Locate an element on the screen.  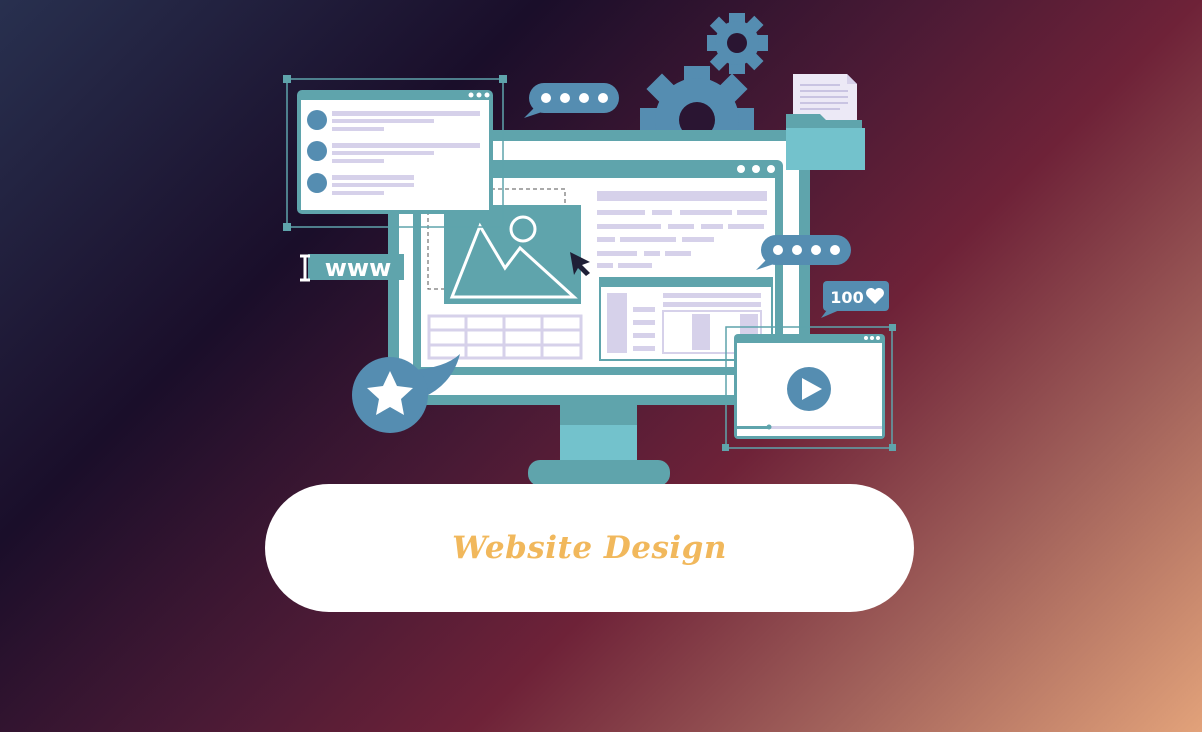
title-pill: Website Design is located at coordinates (589, 548).